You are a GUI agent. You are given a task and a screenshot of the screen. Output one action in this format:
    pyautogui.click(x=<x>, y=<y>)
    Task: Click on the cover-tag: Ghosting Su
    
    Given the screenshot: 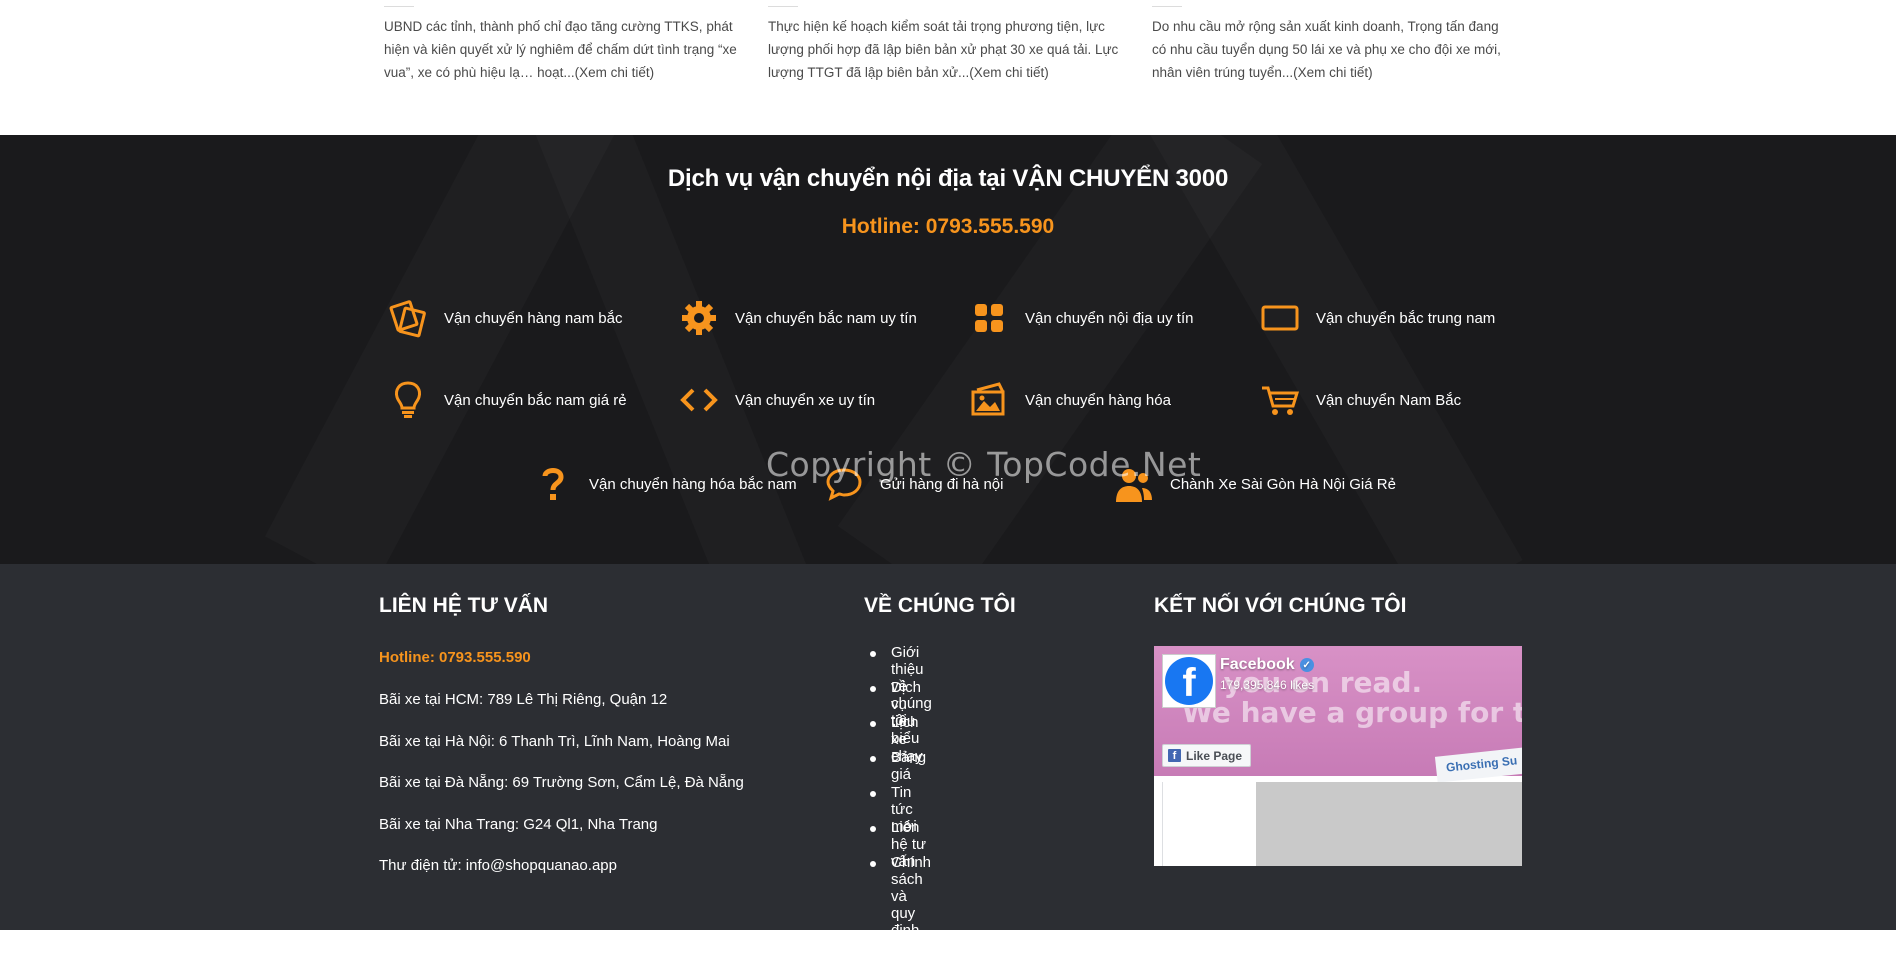 What is the action you would take?
    pyautogui.click(x=1478, y=764)
    